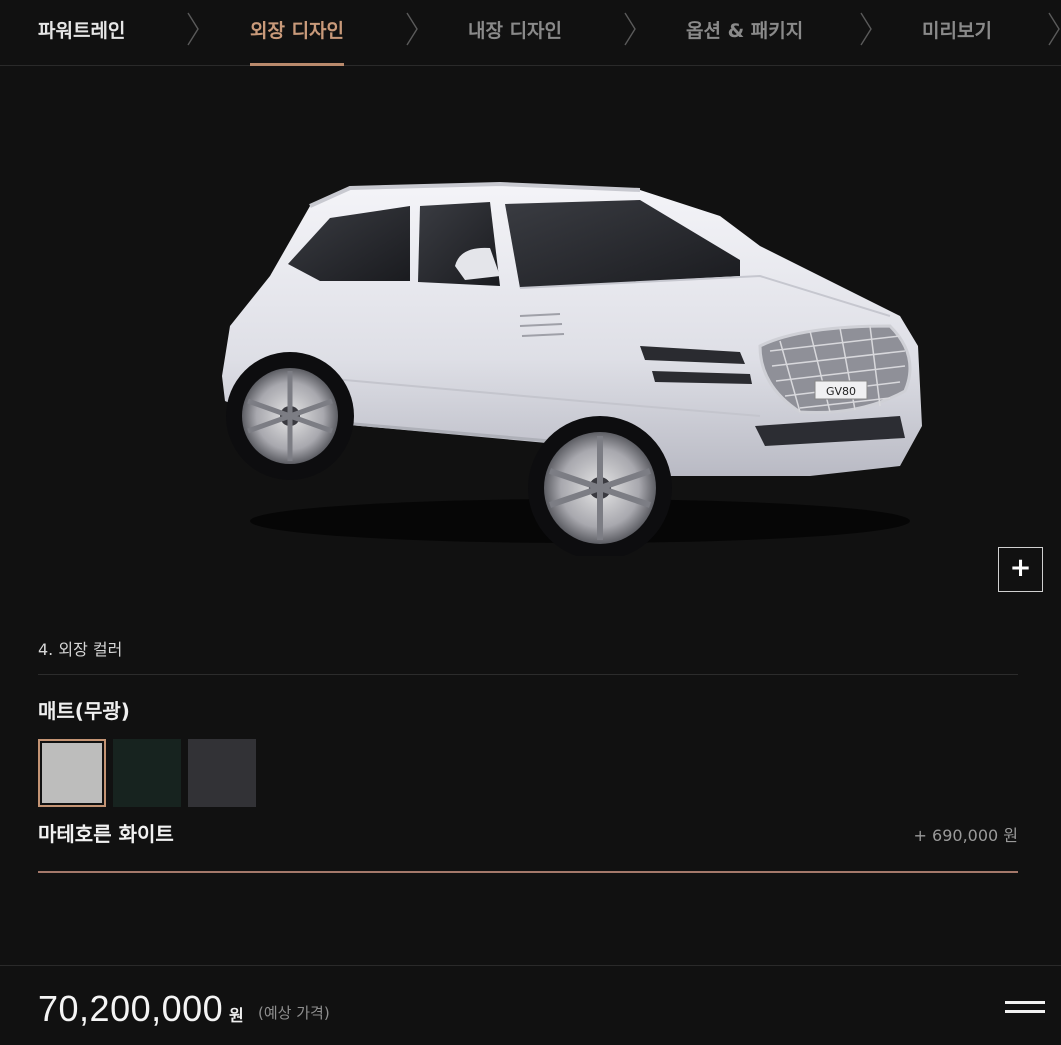 The height and width of the screenshot is (1045, 1061). I want to click on selected-color-price: + 690,000 원, so click(965, 835).